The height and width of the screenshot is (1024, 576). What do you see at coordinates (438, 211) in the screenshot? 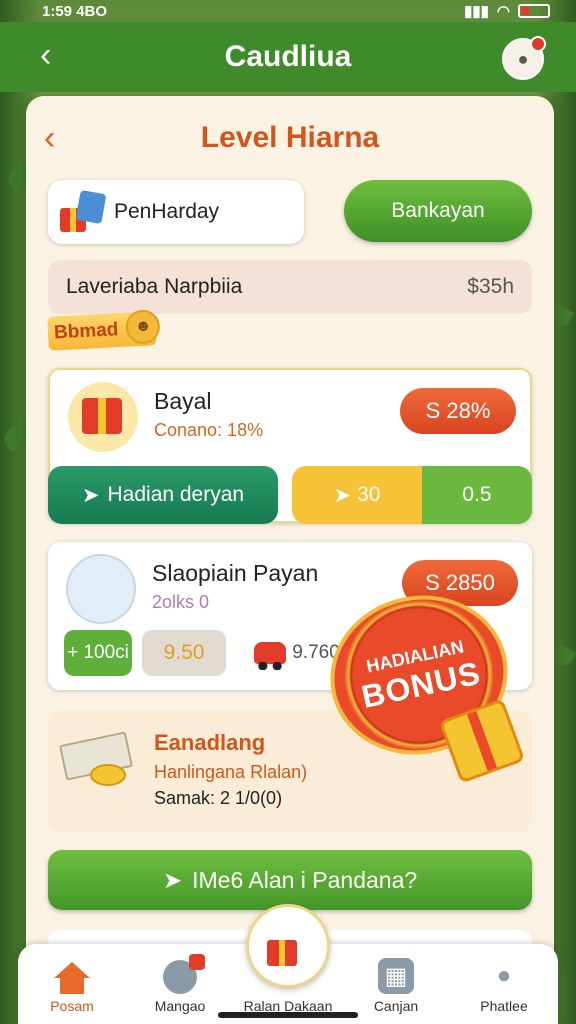
I see `bank-button: Bankayan` at bounding box center [438, 211].